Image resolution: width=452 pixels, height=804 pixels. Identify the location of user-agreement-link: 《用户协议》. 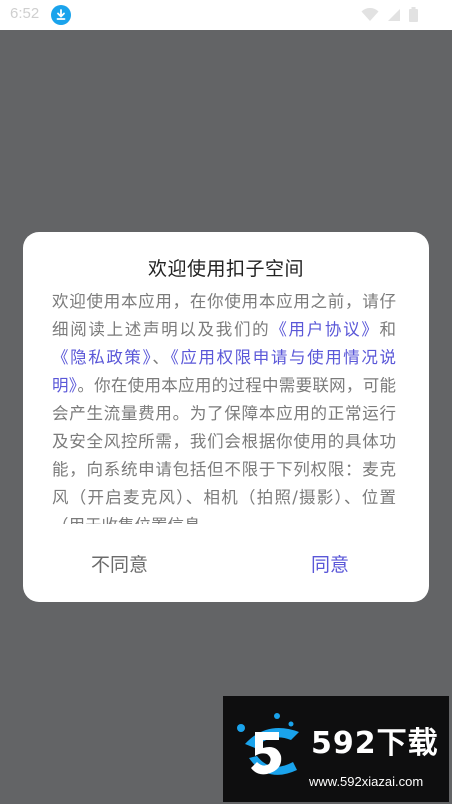
(324, 329).